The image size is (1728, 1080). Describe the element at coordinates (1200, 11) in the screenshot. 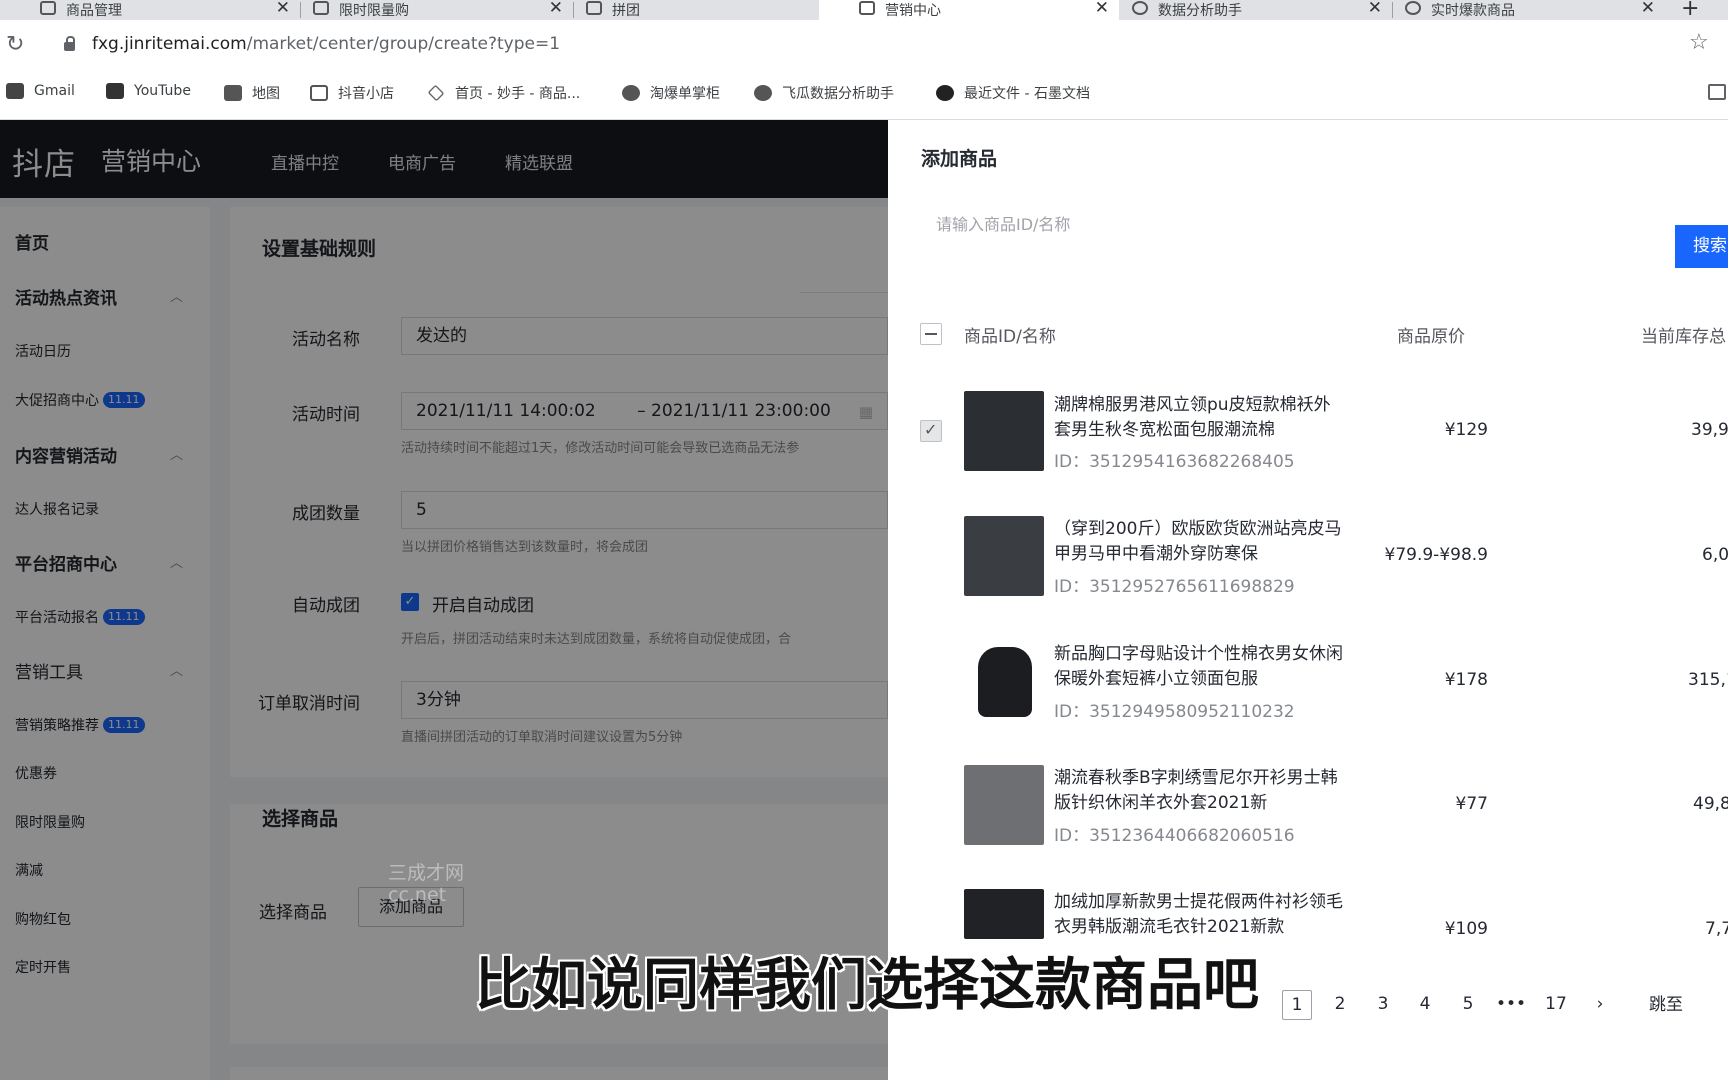

I see `tab-label: 数据分析助手` at that location.